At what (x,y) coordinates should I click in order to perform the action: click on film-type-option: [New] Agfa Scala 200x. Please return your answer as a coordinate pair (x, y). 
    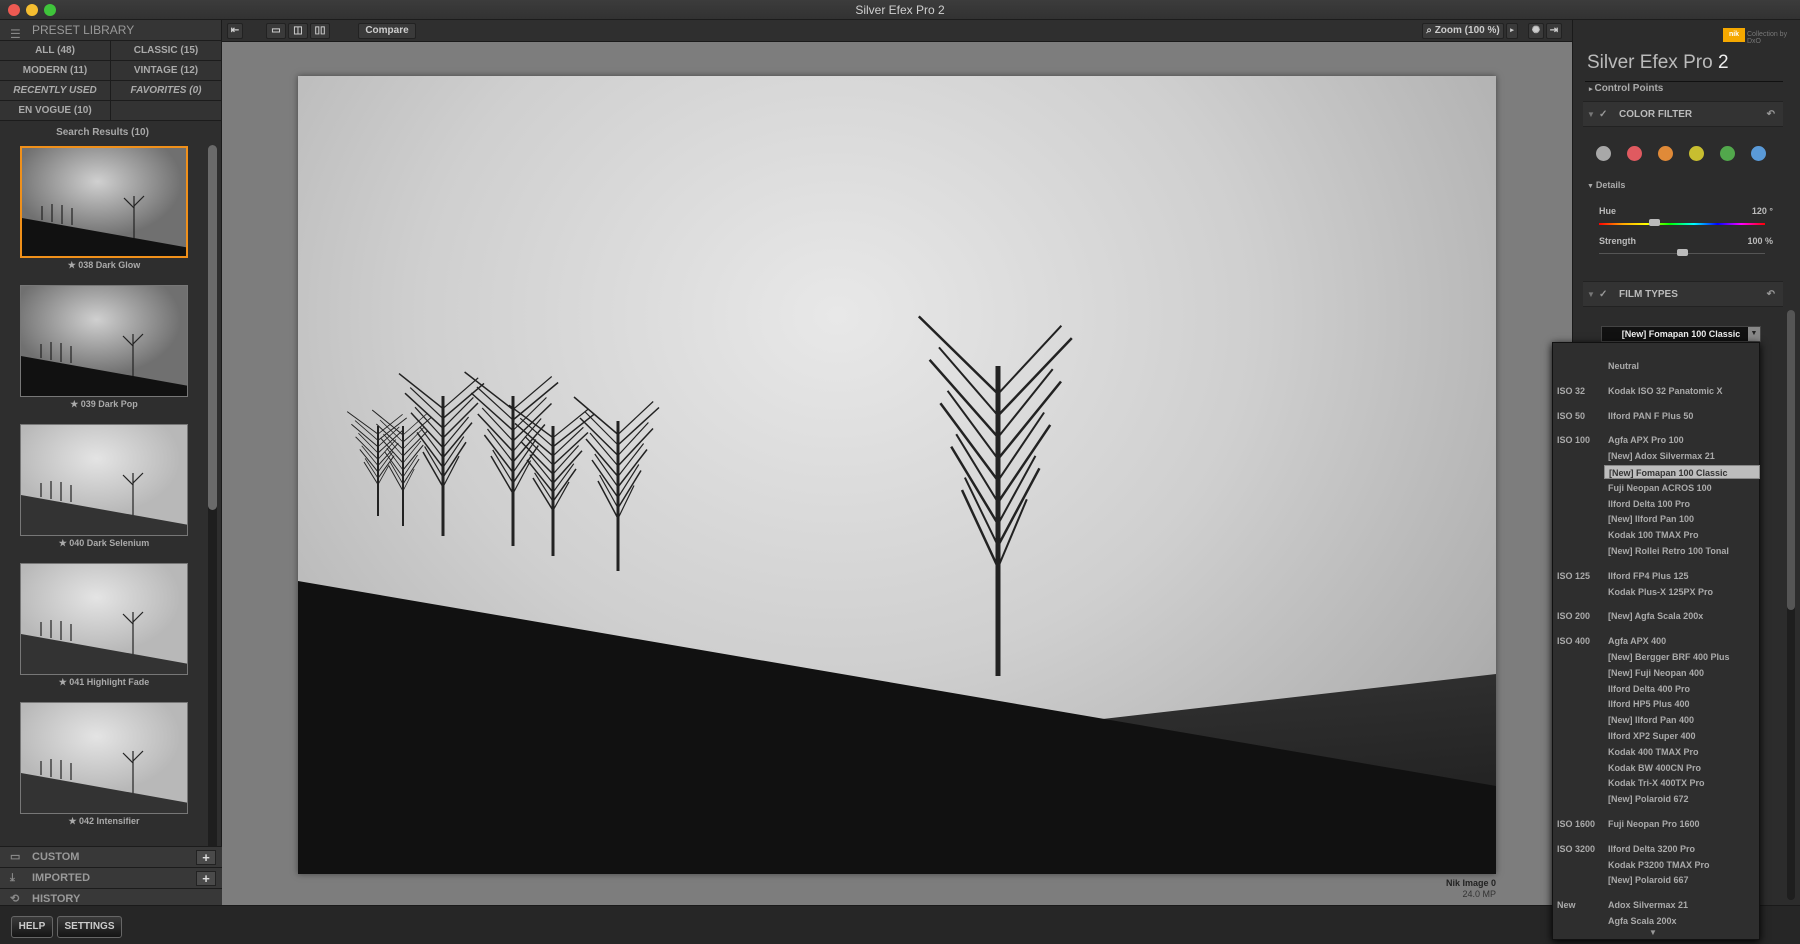
    Looking at the image, I should click on (1682, 616).